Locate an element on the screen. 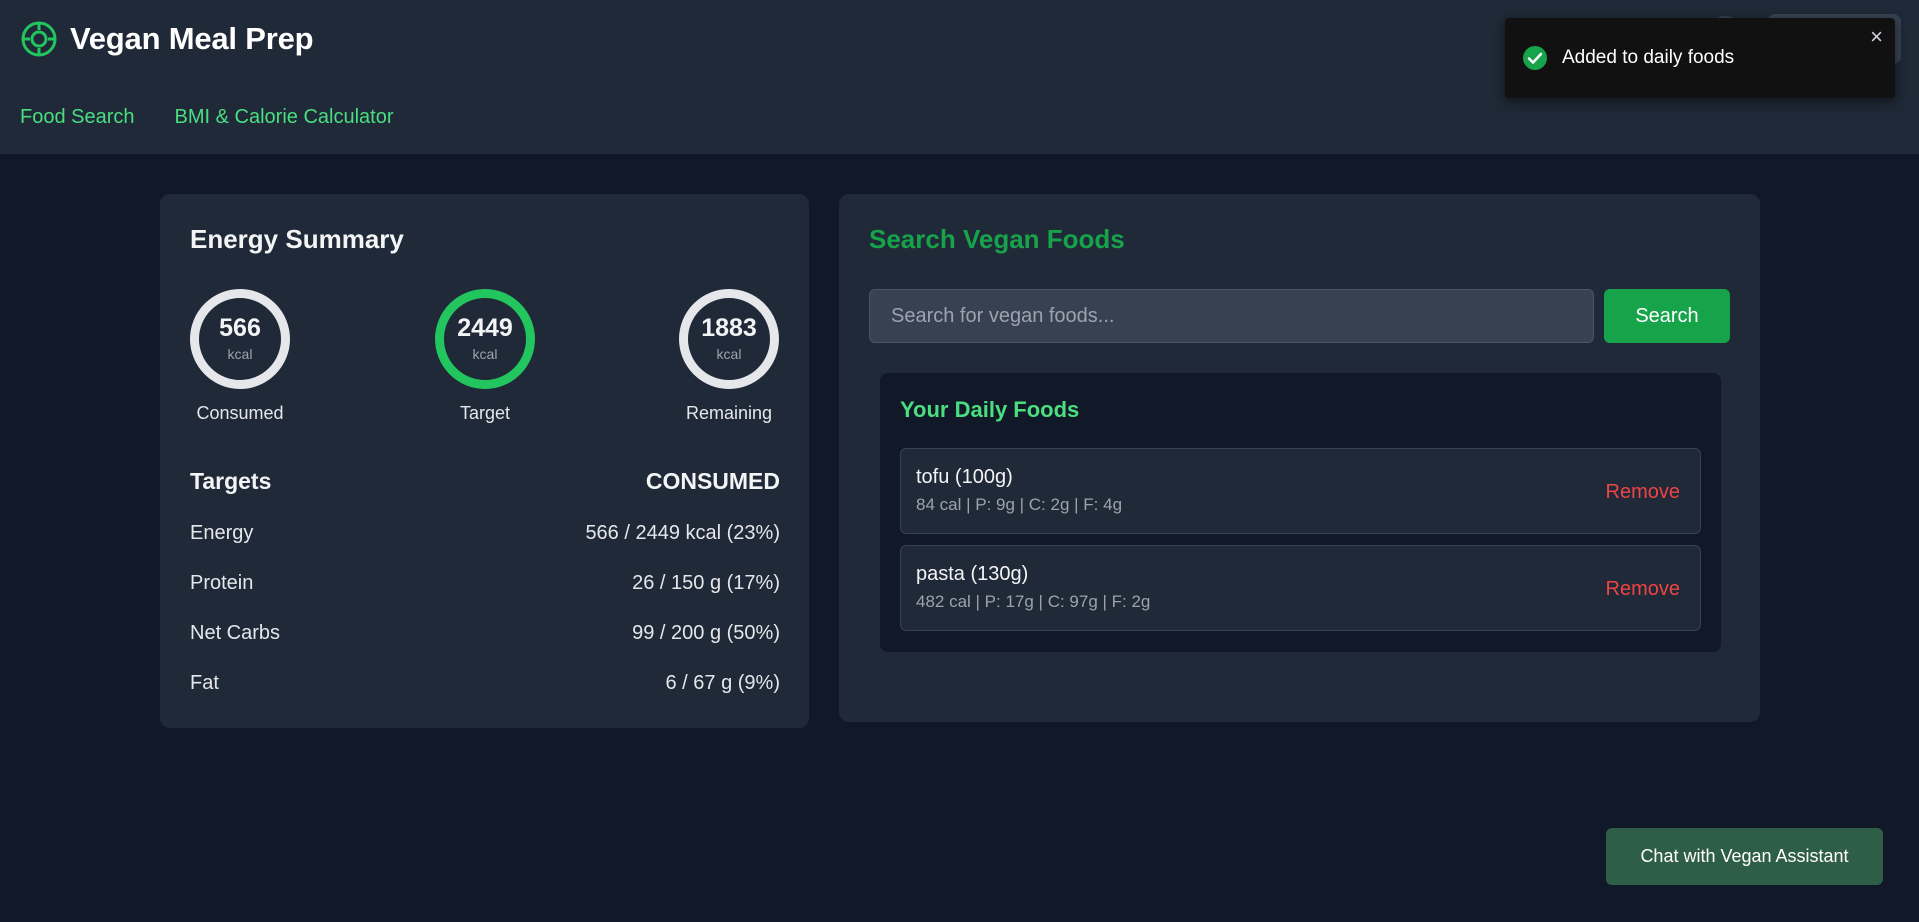 Image resolution: width=1919 pixels, height=922 pixels. check-circle-icon is located at coordinates (1535, 58).